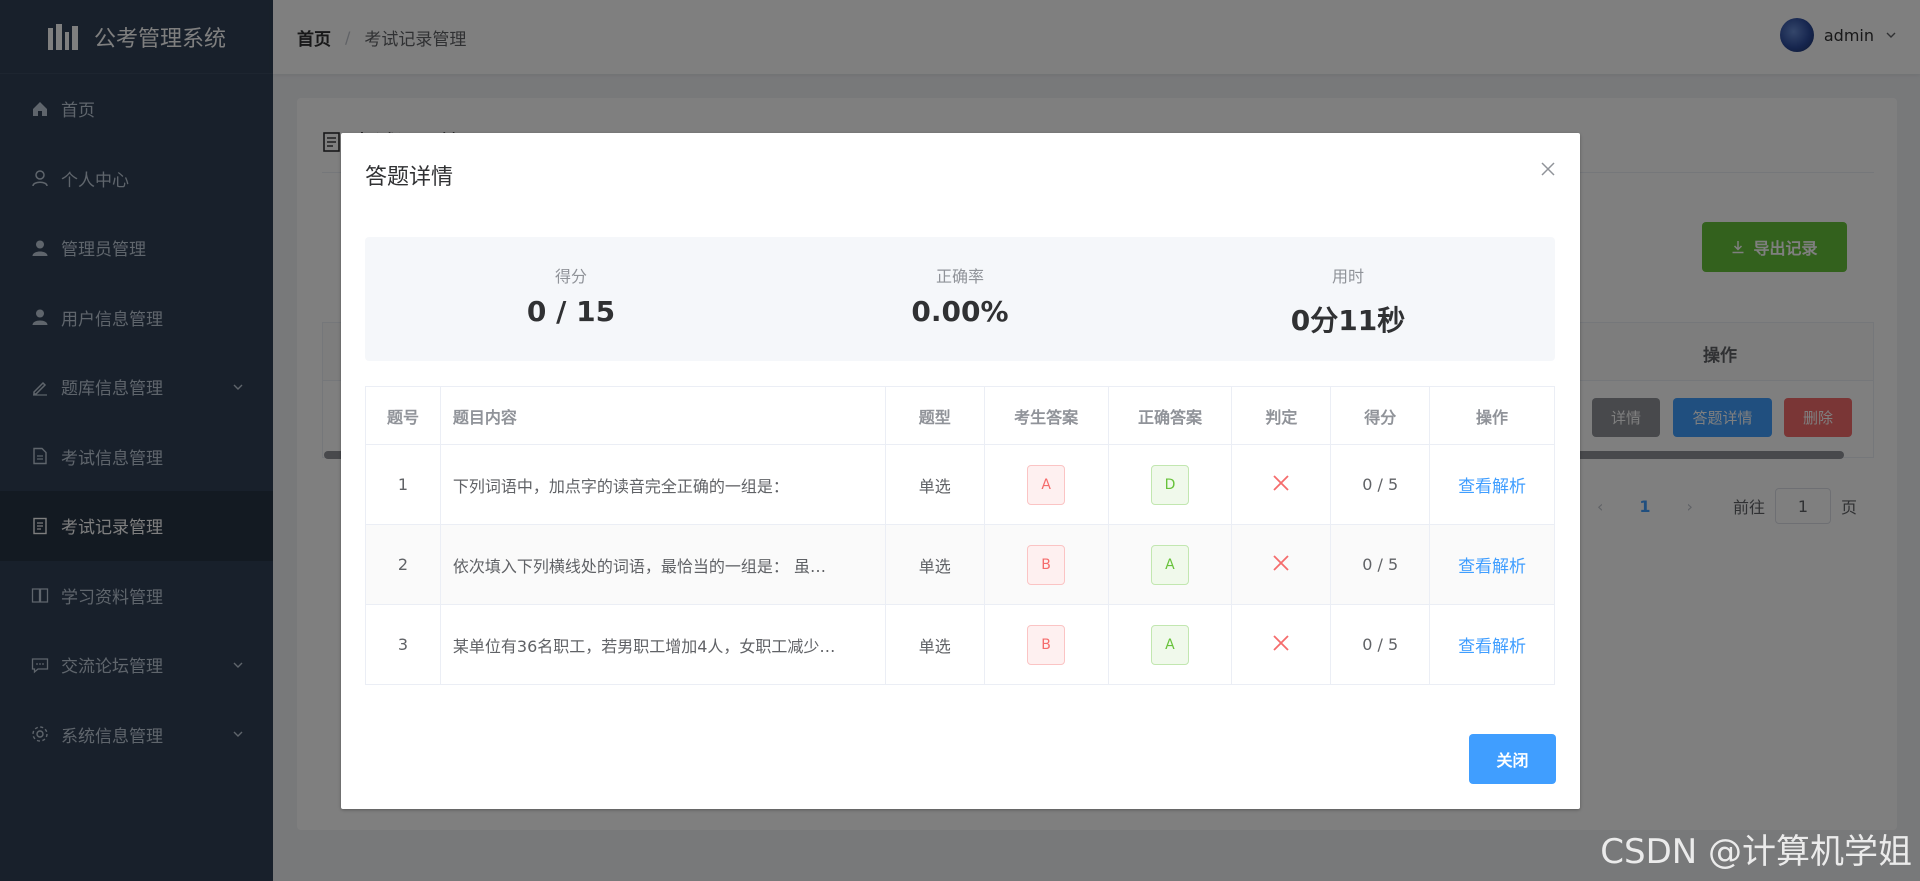 This screenshot has height=881, width=1920. Describe the element at coordinates (1492, 415) in the screenshot. I see `column-header: 操作` at that location.